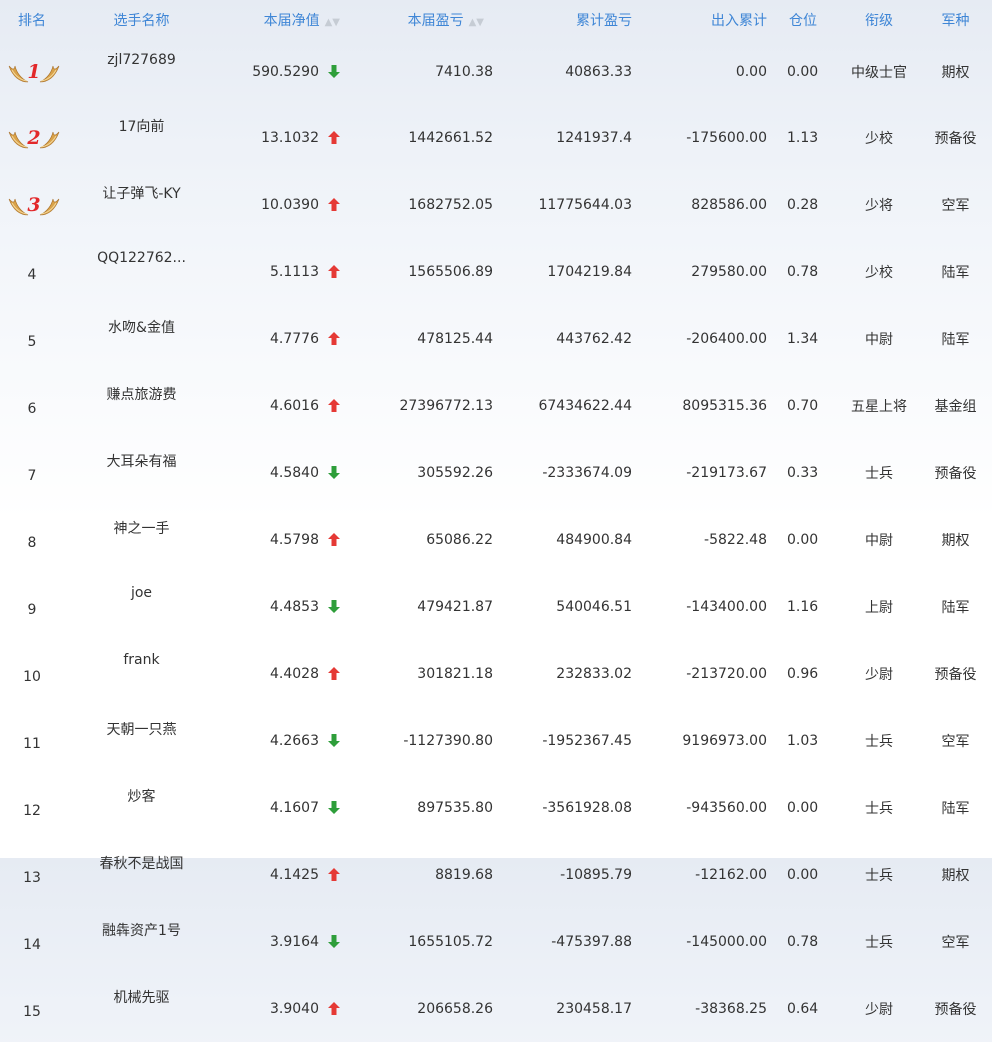 The width and height of the screenshot is (992, 1042). Describe the element at coordinates (141, 941) in the screenshot. I see `player-name: 融犇资产1号` at that location.